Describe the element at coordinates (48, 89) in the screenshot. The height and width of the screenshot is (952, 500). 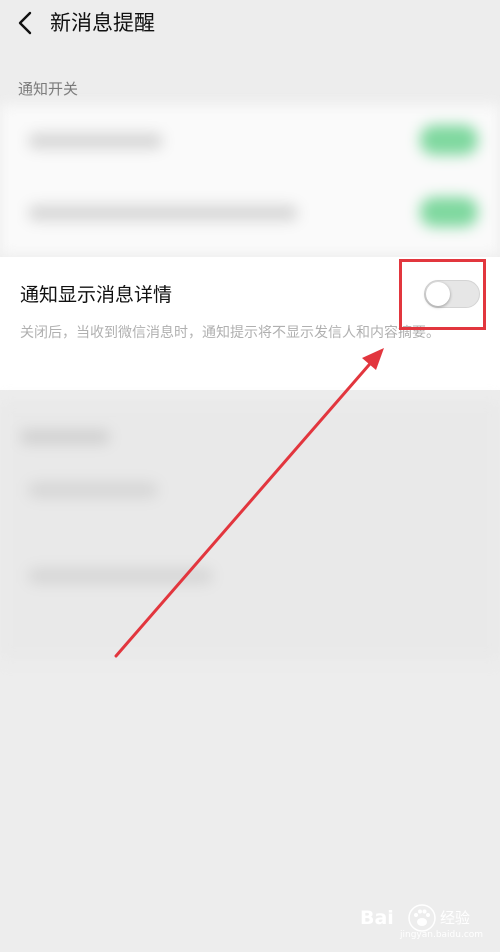
I see `section-label: 通知开关` at that location.